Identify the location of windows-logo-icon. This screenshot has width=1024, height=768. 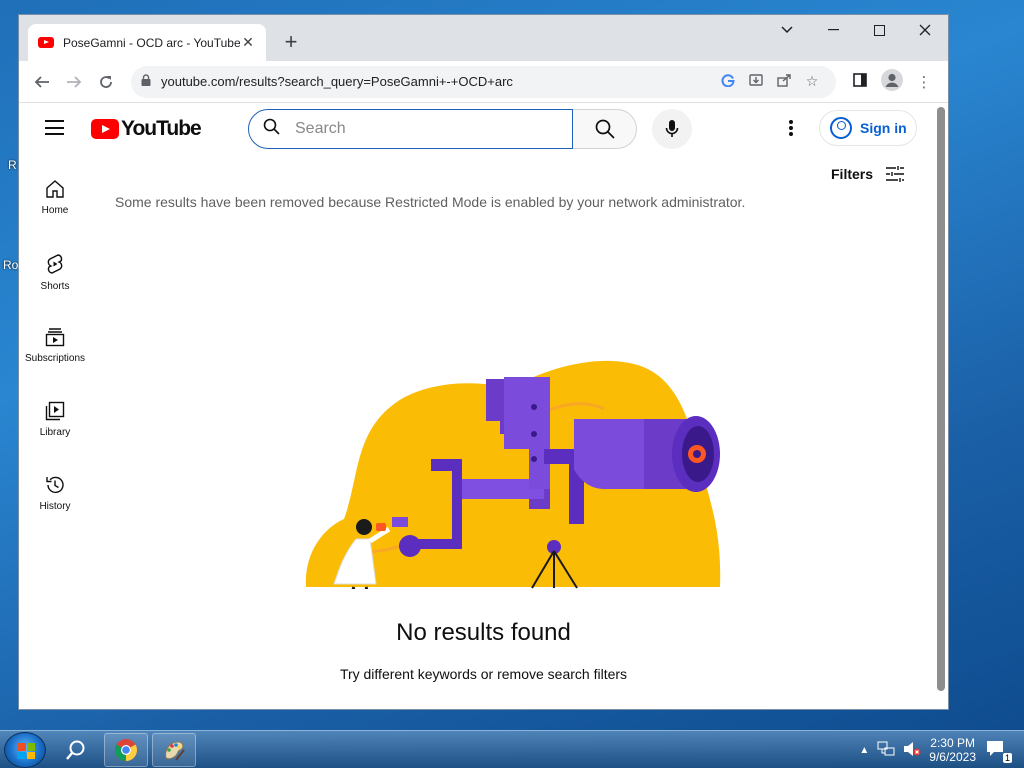
(26, 751).